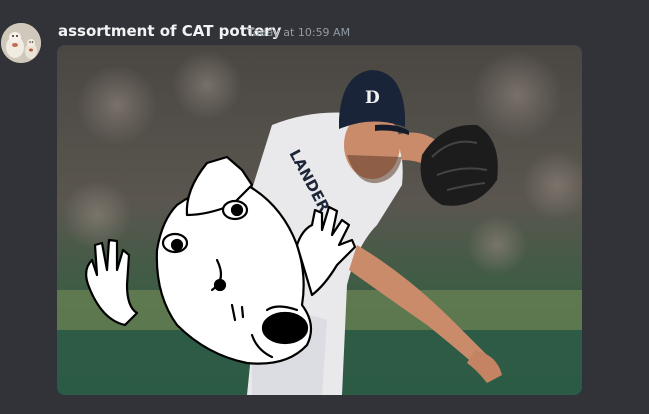  I want to click on pottery-cats-avatar-icon, so click(21, 43).